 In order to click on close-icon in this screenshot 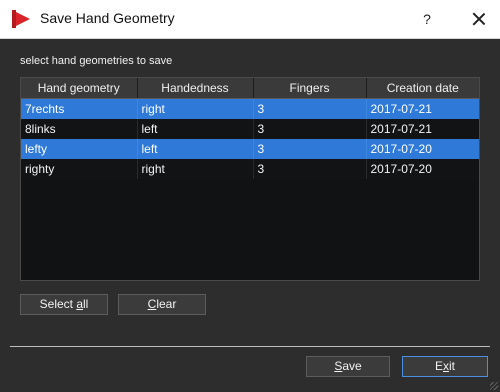, I will do `click(479, 19)`.